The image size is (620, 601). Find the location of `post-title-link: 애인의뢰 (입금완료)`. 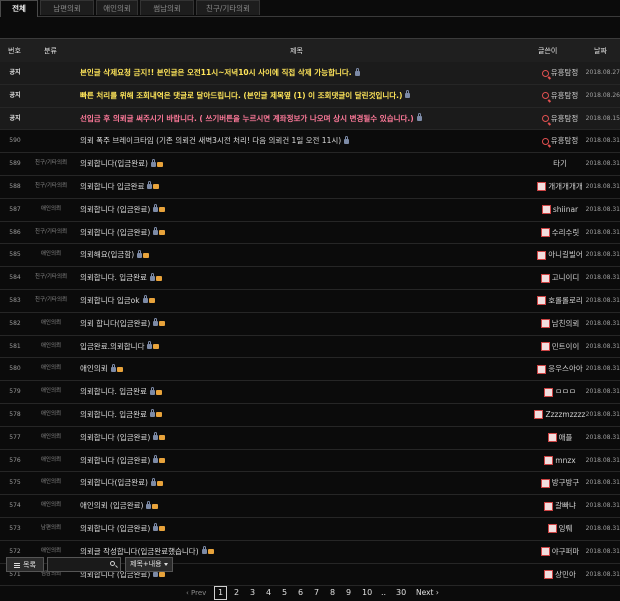

post-title-link: 애인의뢰 (입금완료) is located at coordinates (111, 505).